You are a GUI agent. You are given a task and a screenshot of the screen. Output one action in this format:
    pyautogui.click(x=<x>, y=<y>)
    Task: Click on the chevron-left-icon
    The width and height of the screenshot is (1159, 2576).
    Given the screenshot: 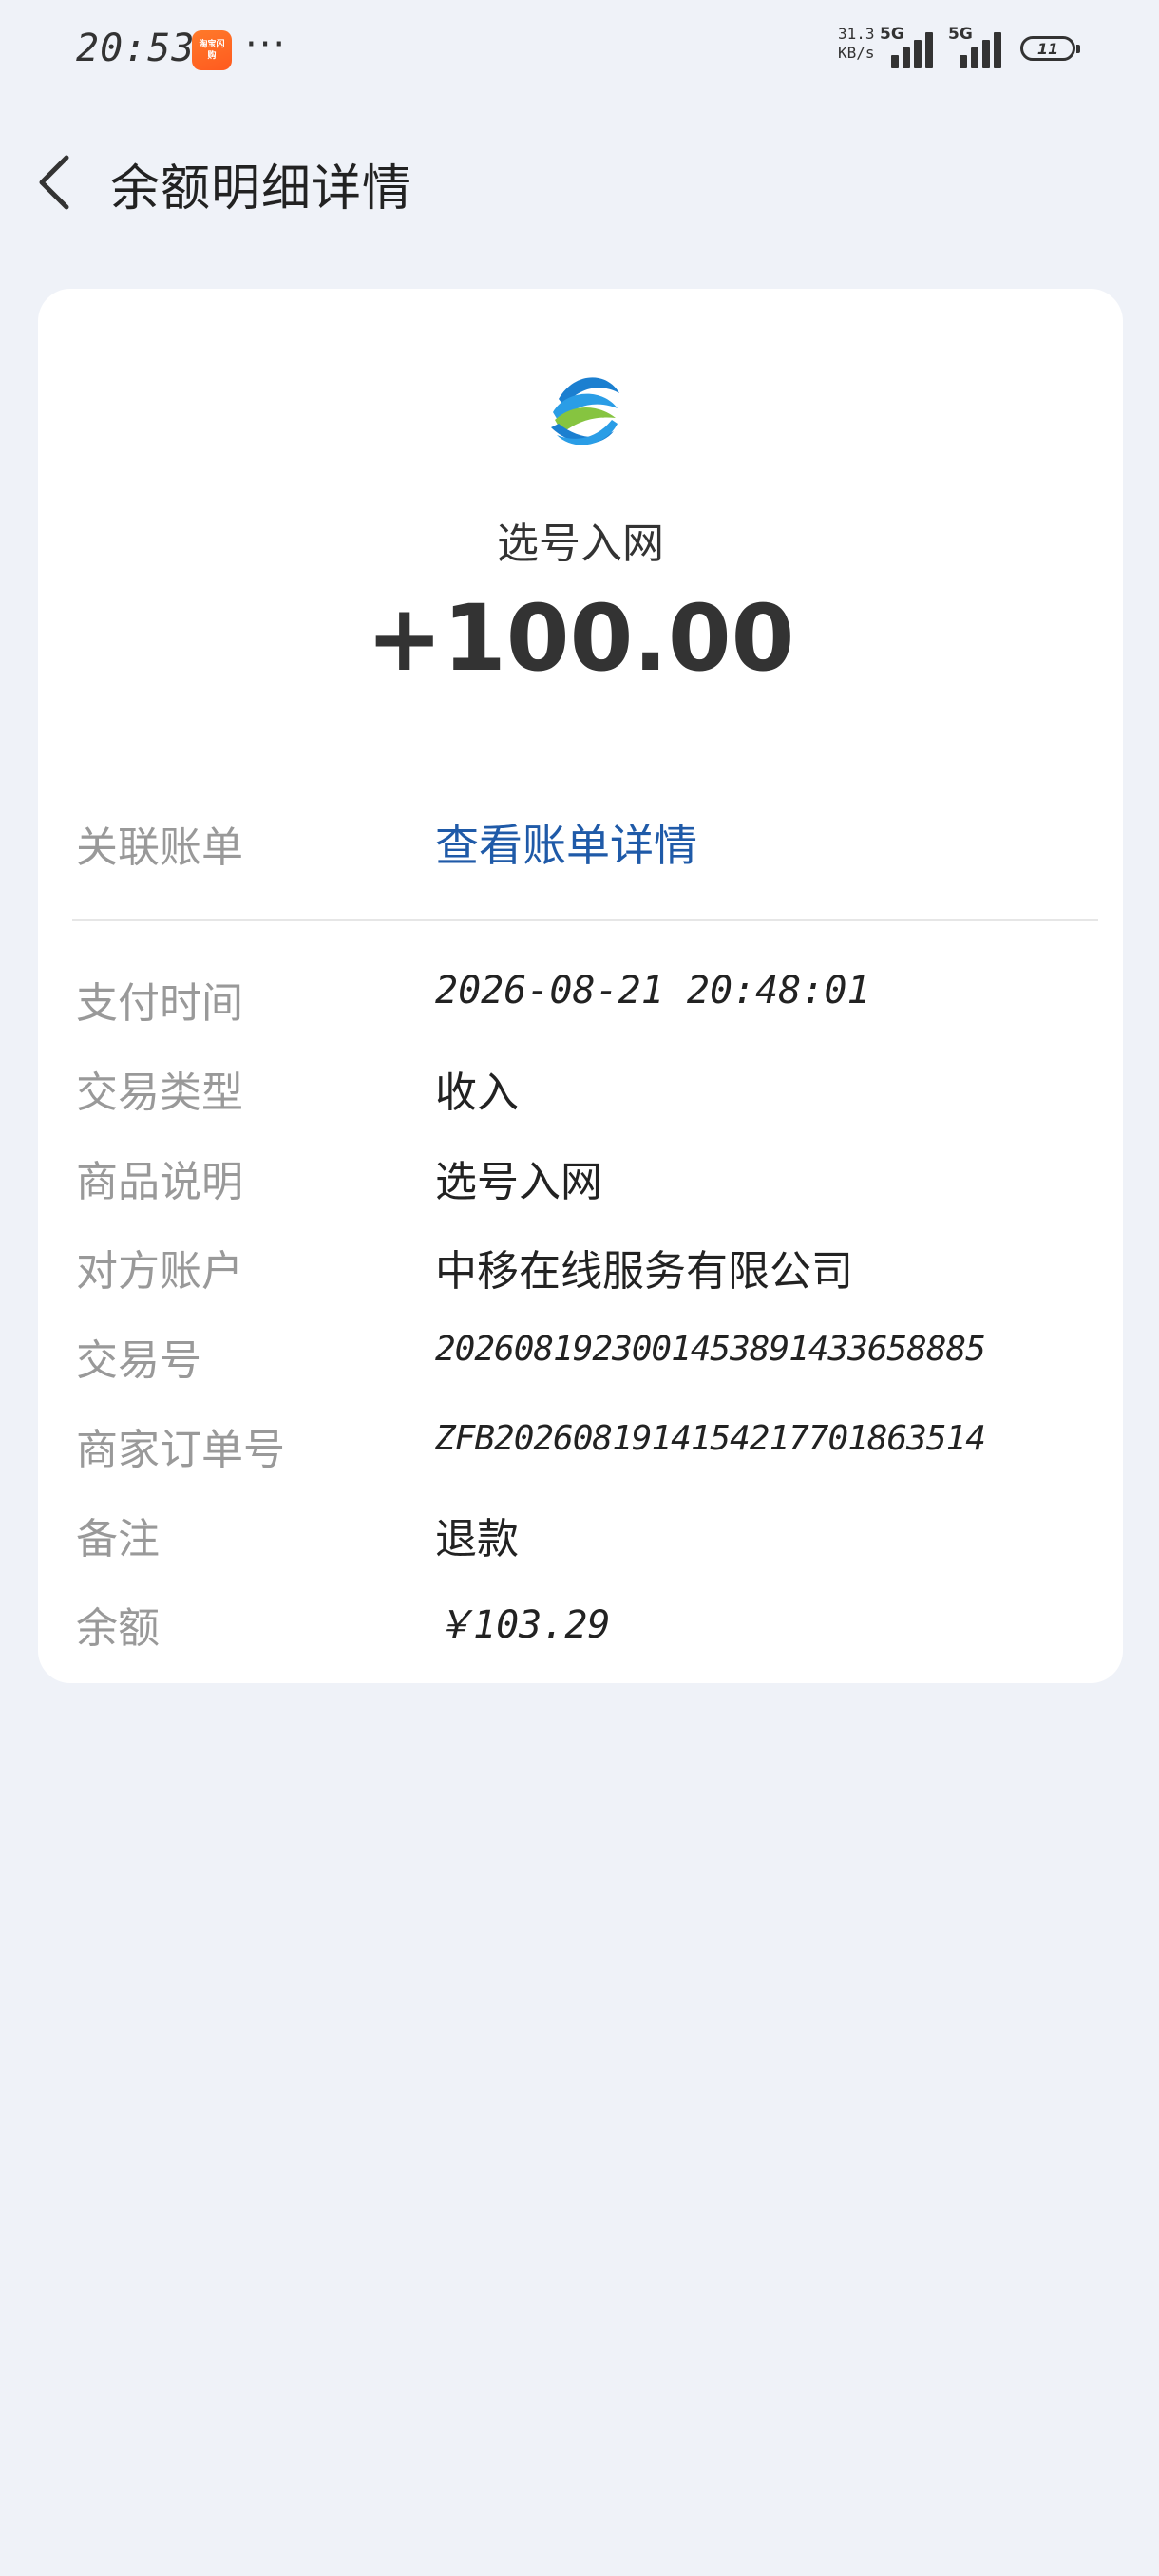 What is the action you would take?
    pyautogui.click(x=54, y=182)
    